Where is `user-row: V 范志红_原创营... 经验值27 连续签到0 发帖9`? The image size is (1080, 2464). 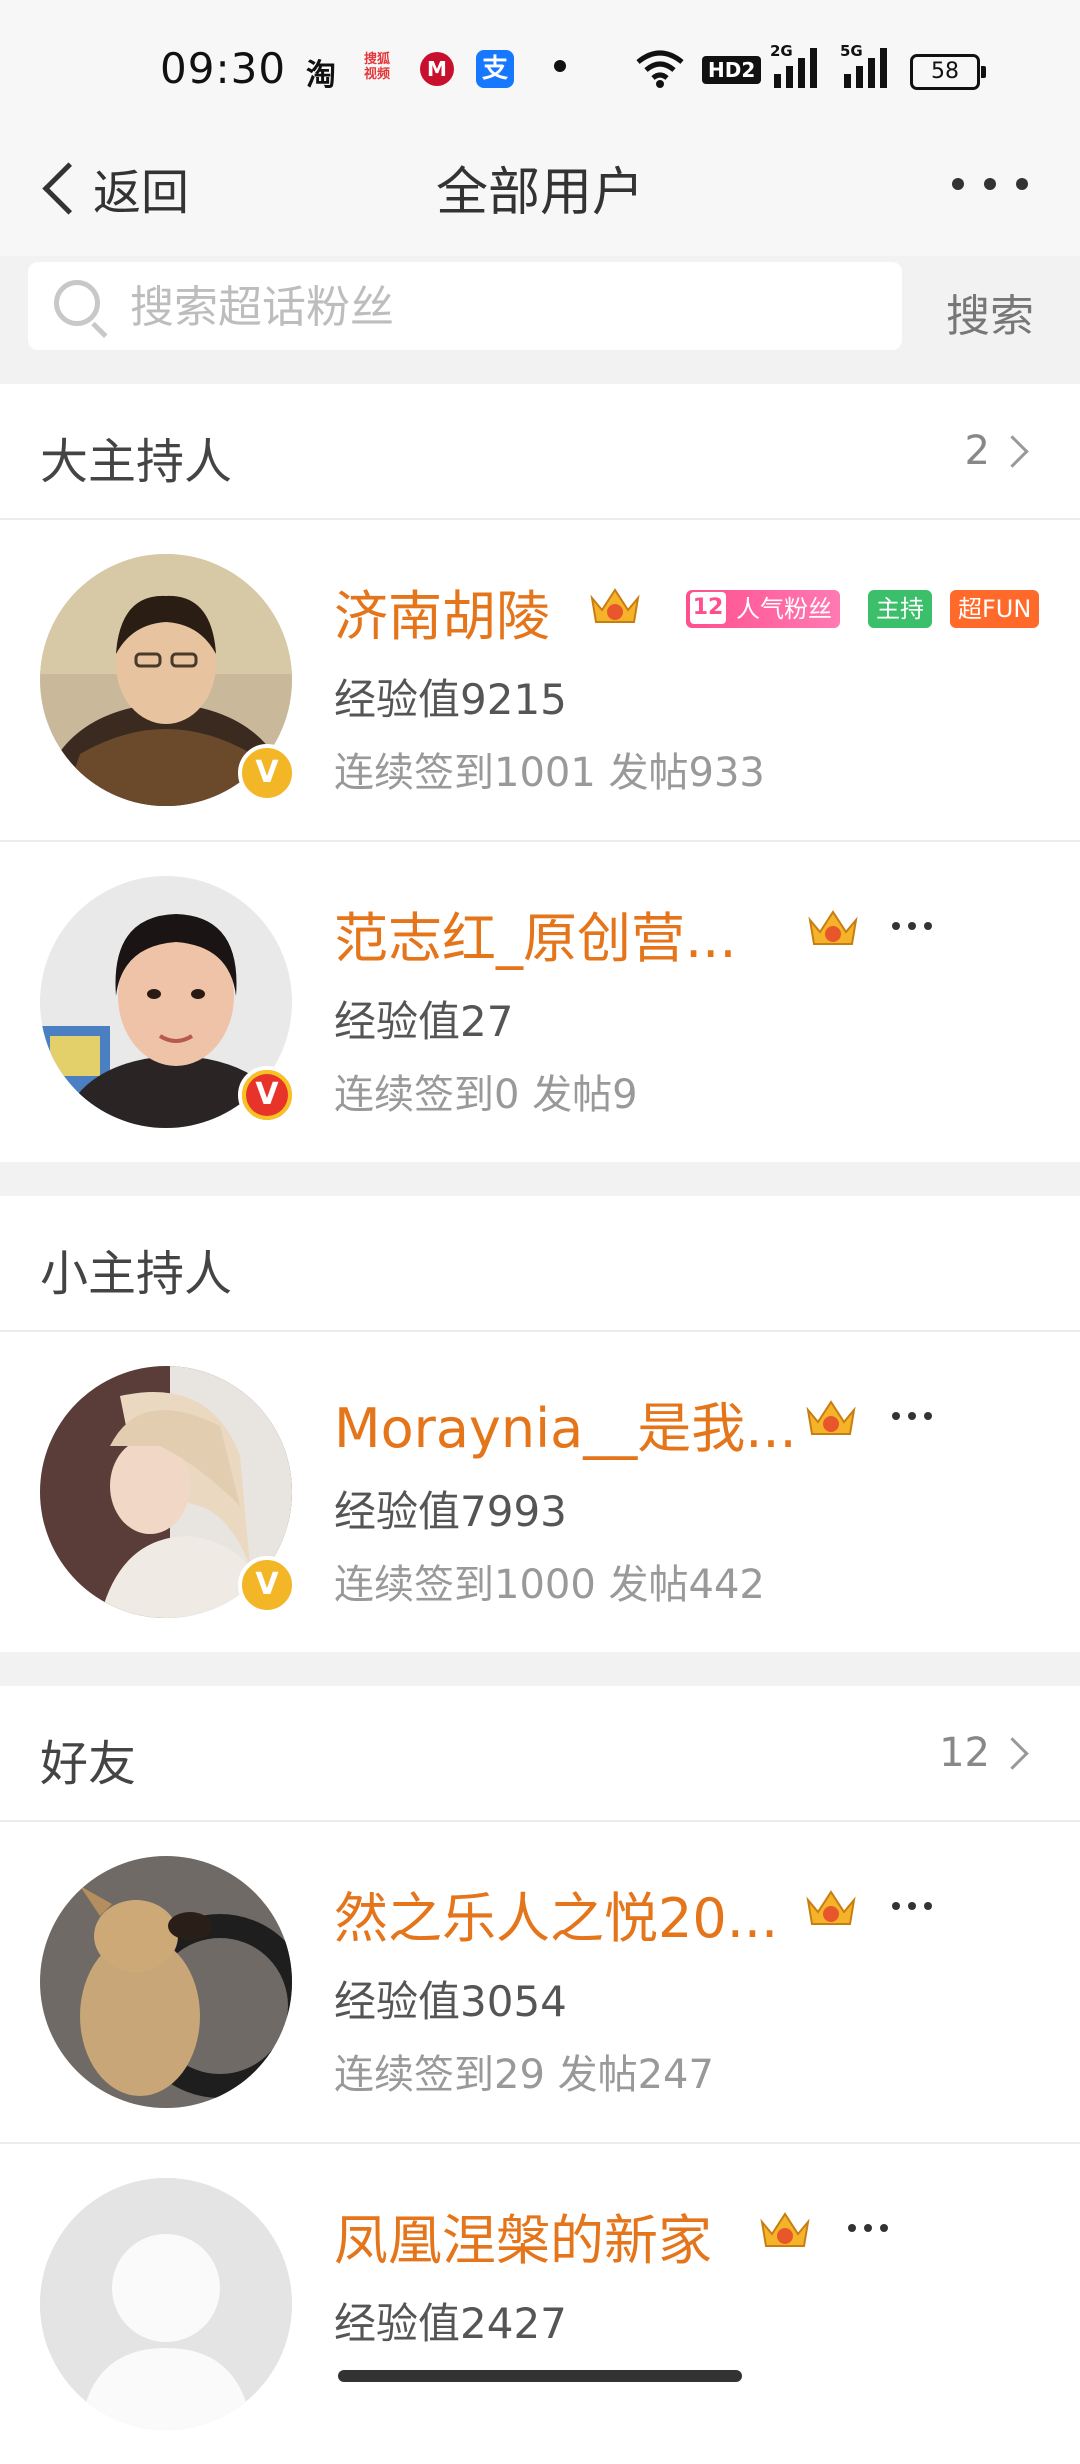
user-row: V 范志红_原创营... 经验值27 连续签到0 发帖9 is located at coordinates (540, 1002).